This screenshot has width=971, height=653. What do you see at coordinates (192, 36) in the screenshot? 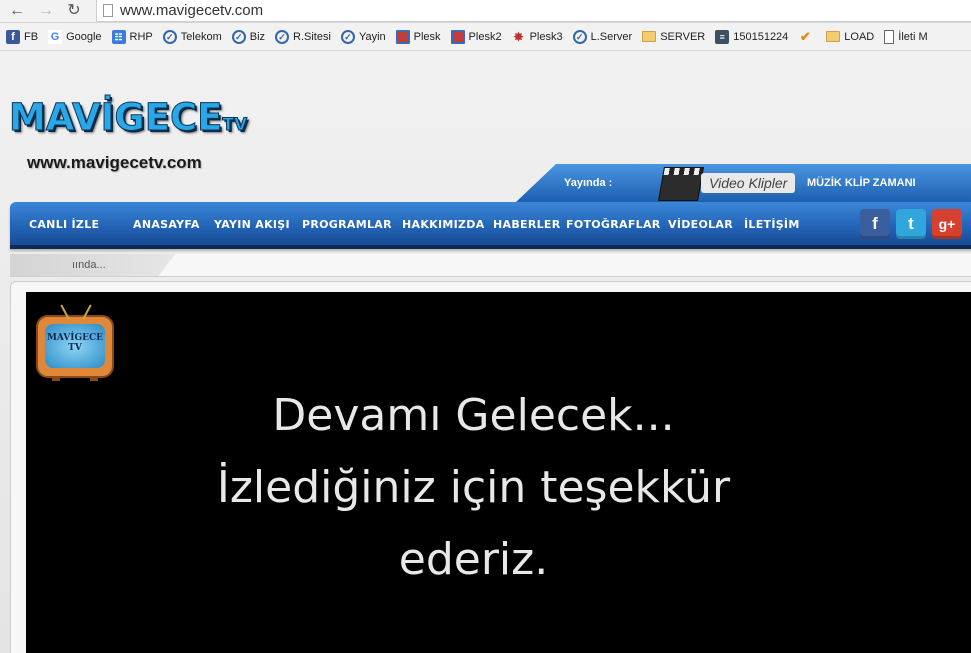
I see `bookmark-telekom: ✓ Telekom` at bounding box center [192, 36].